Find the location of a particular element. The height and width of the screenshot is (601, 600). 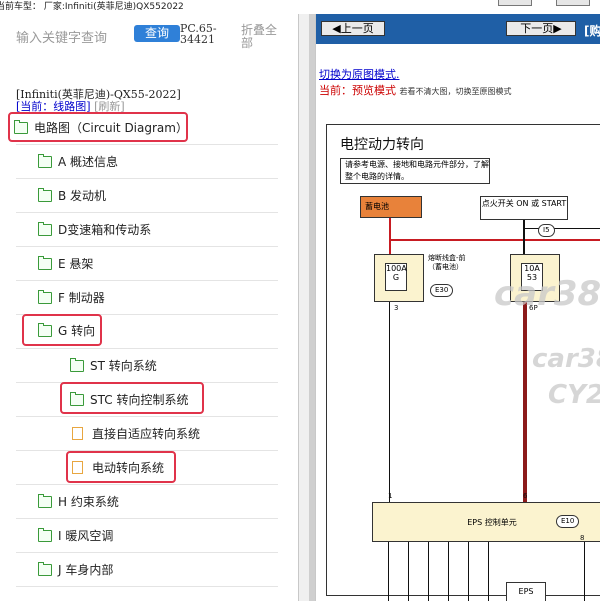

tree-item-label: H 约束系统 is located at coordinates (88, 502).